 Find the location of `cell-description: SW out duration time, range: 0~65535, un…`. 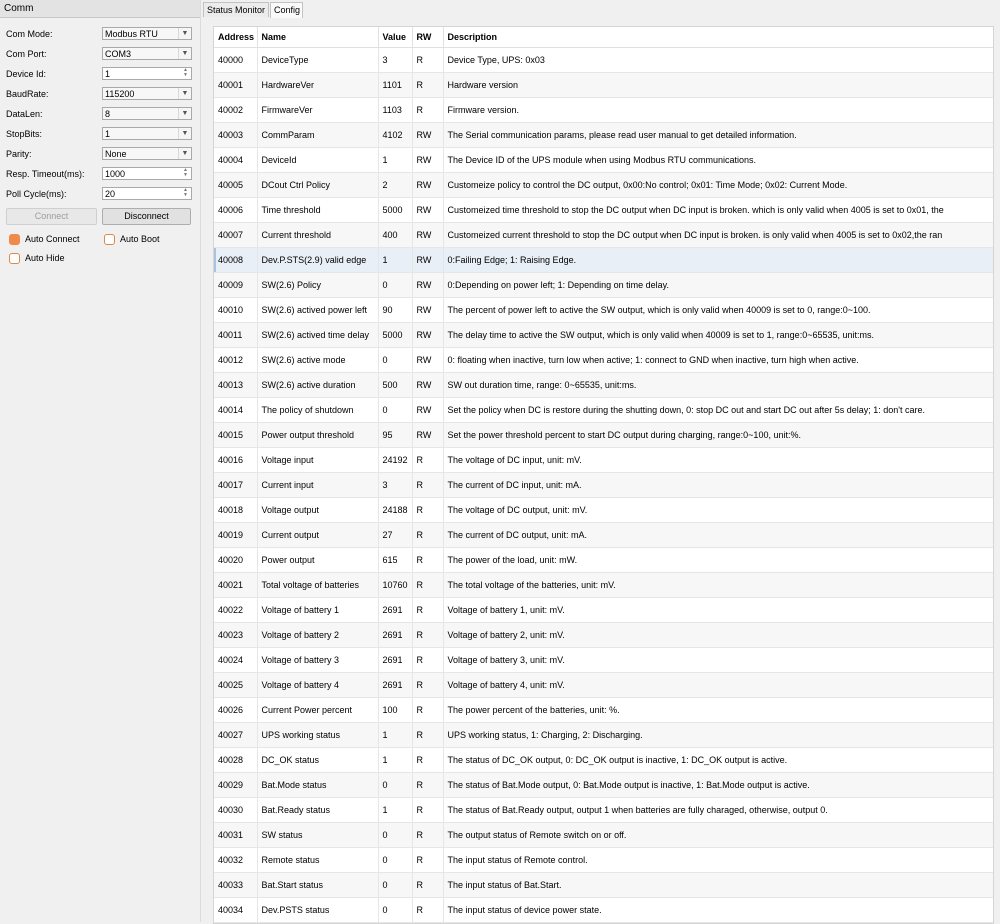

cell-description: SW out duration time, range: 0~65535, un… is located at coordinates (718, 385).